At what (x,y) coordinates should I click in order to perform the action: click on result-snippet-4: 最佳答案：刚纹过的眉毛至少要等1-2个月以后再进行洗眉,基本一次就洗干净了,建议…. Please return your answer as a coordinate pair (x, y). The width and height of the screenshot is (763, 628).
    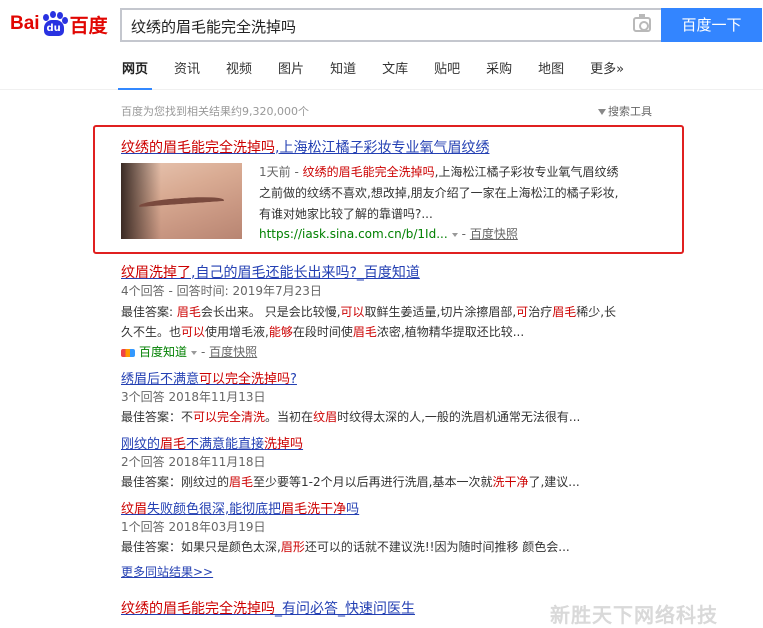
    Looking at the image, I should click on (350, 482).